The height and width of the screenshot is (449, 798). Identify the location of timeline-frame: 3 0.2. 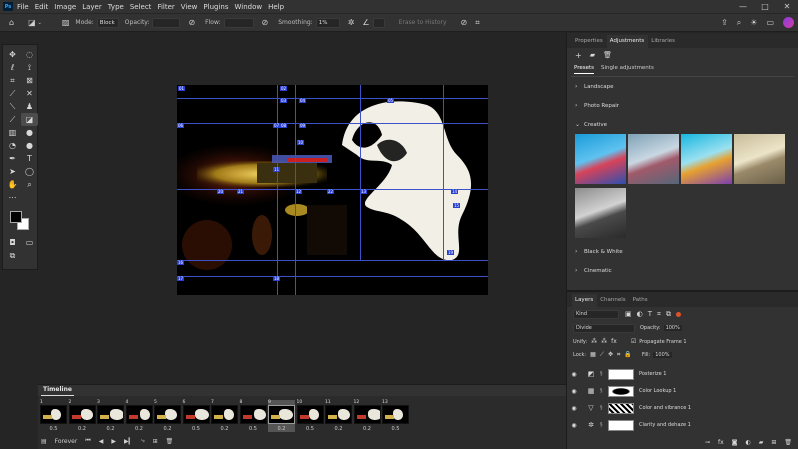
(110, 416).